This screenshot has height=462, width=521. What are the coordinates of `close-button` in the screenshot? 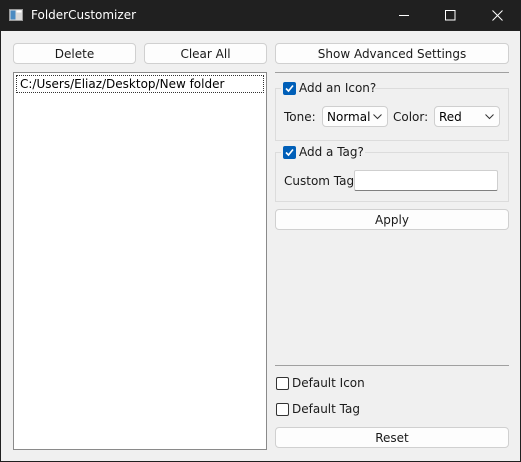 It's located at (497, 15).